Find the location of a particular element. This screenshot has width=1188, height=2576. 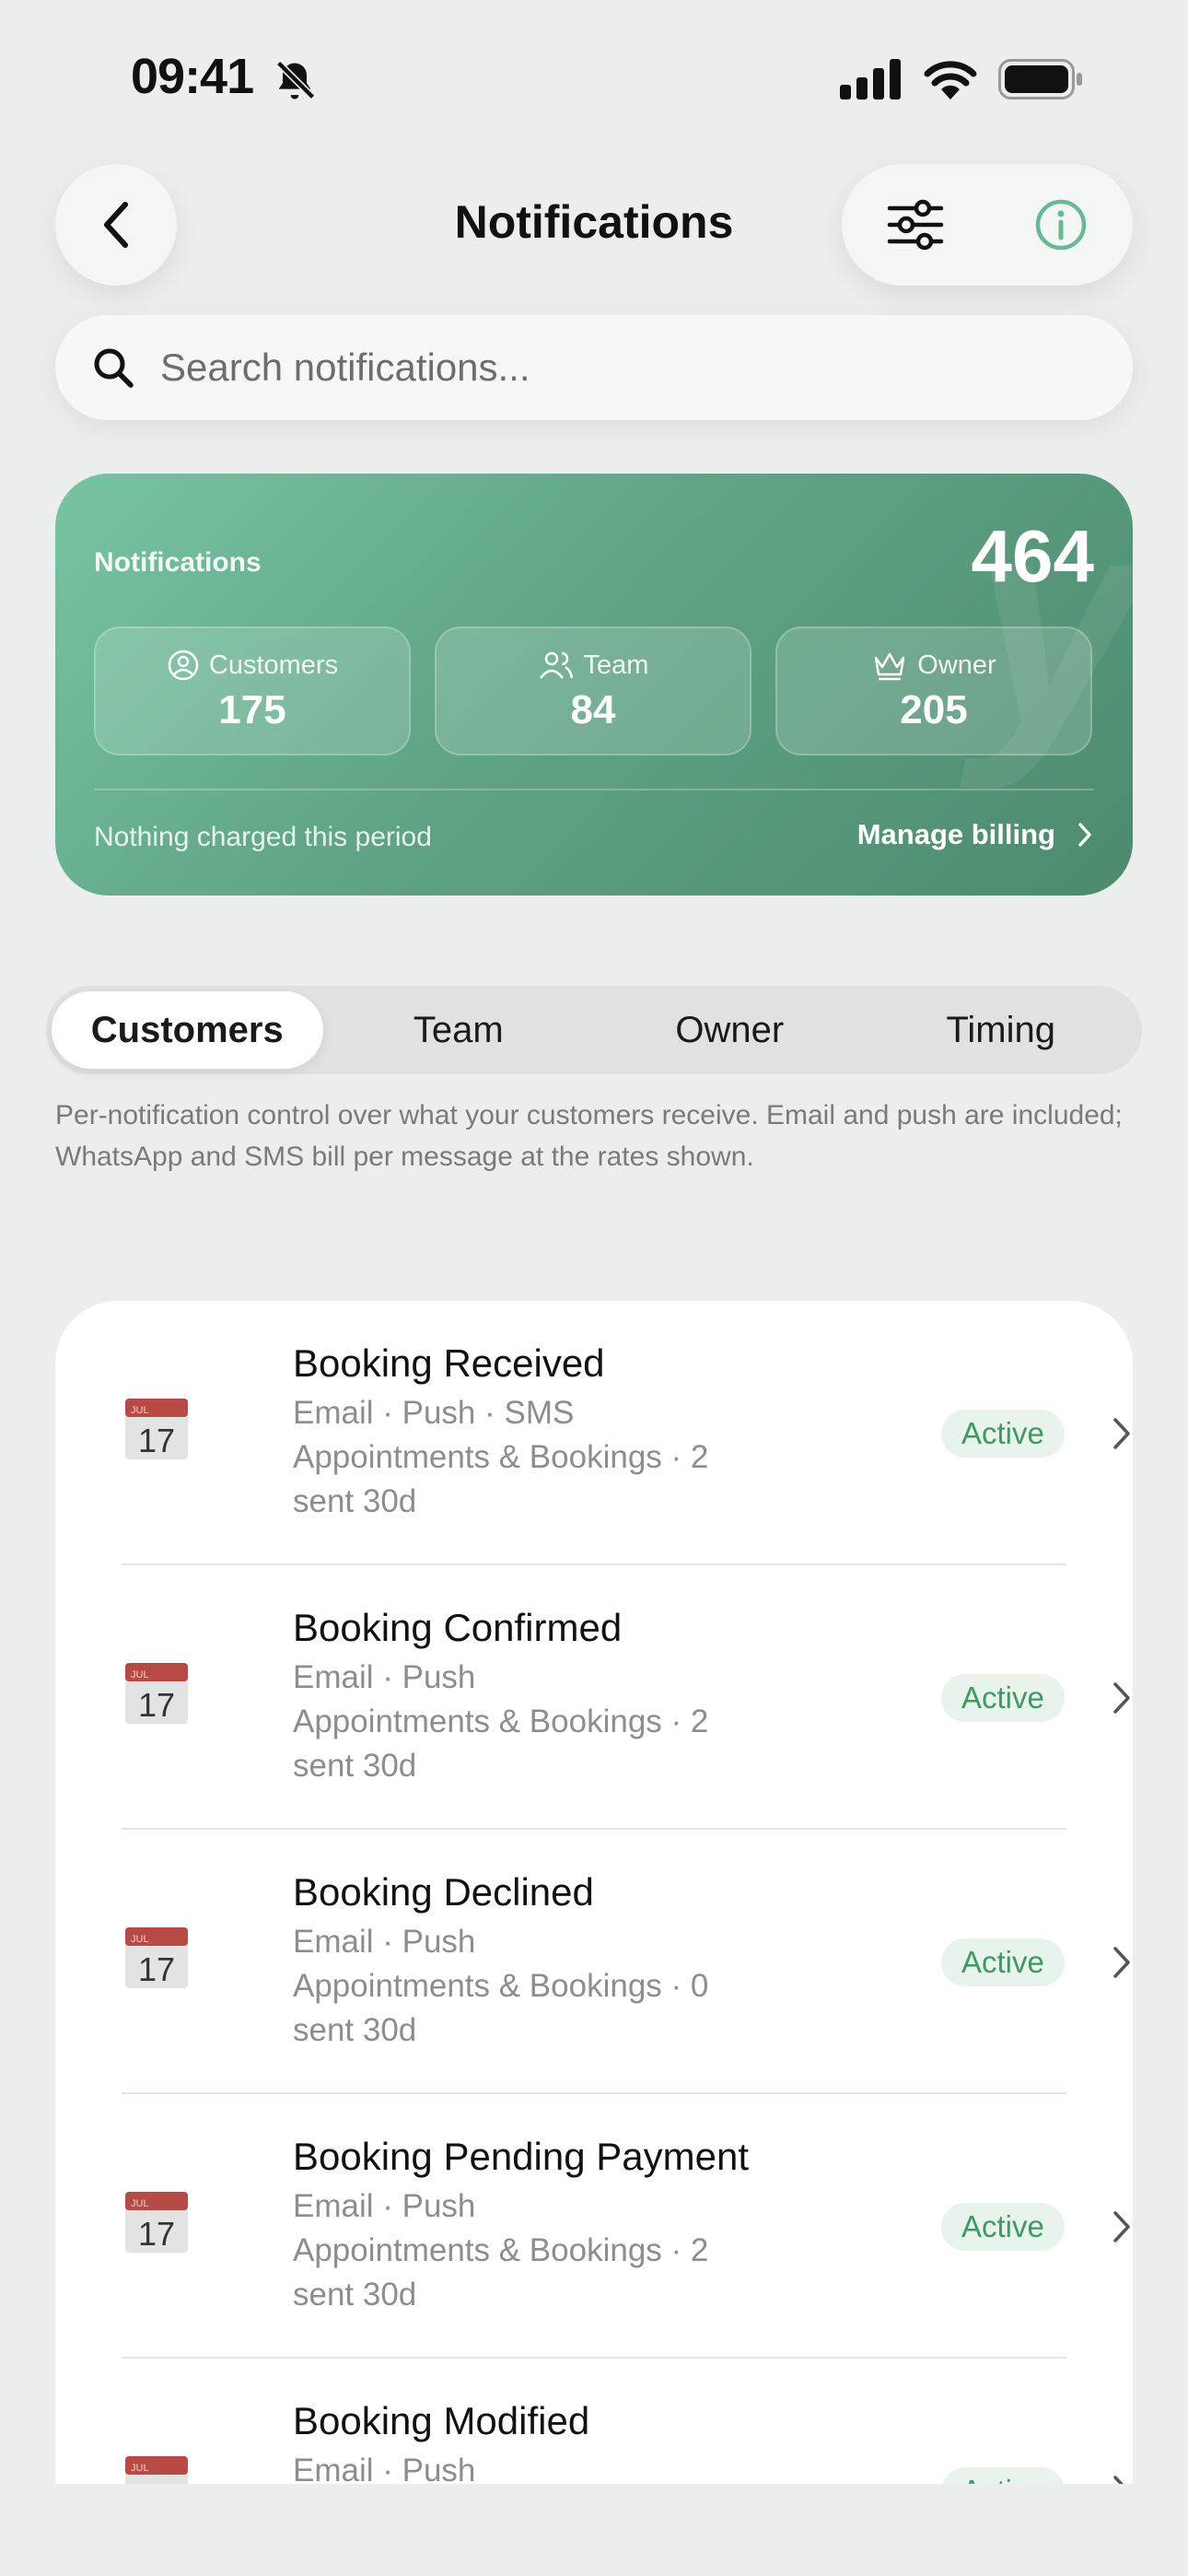

notification-title: Booking Received is located at coordinates (449, 1363).